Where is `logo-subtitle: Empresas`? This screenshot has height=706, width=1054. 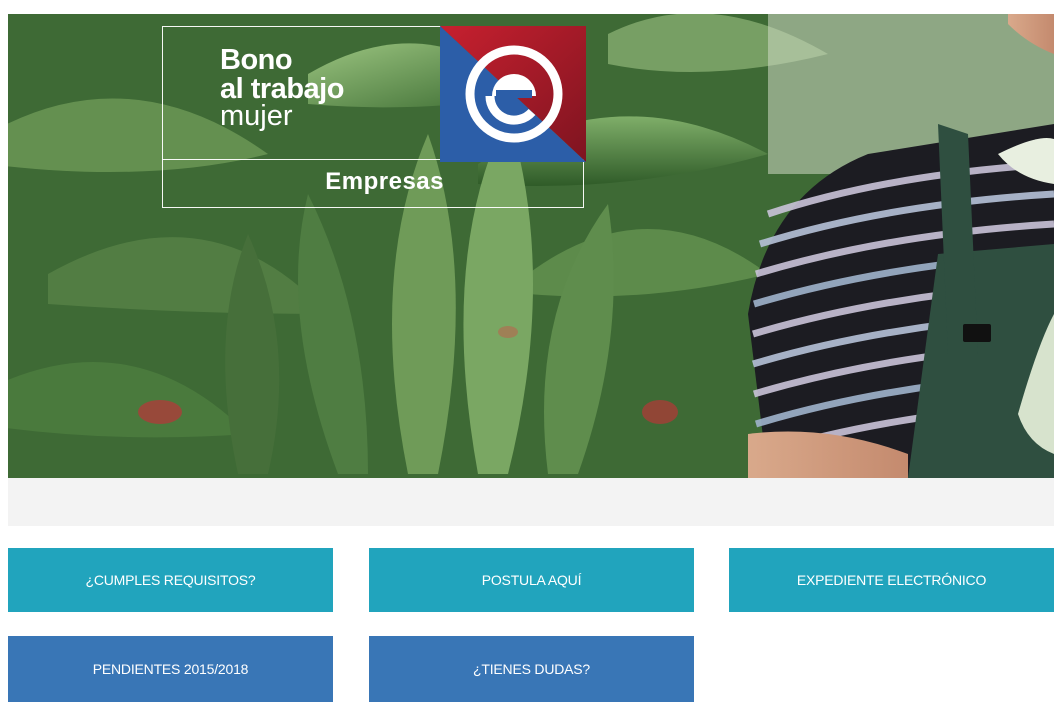
logo-subtitle: Empresas is located at coordinates (384, 181).